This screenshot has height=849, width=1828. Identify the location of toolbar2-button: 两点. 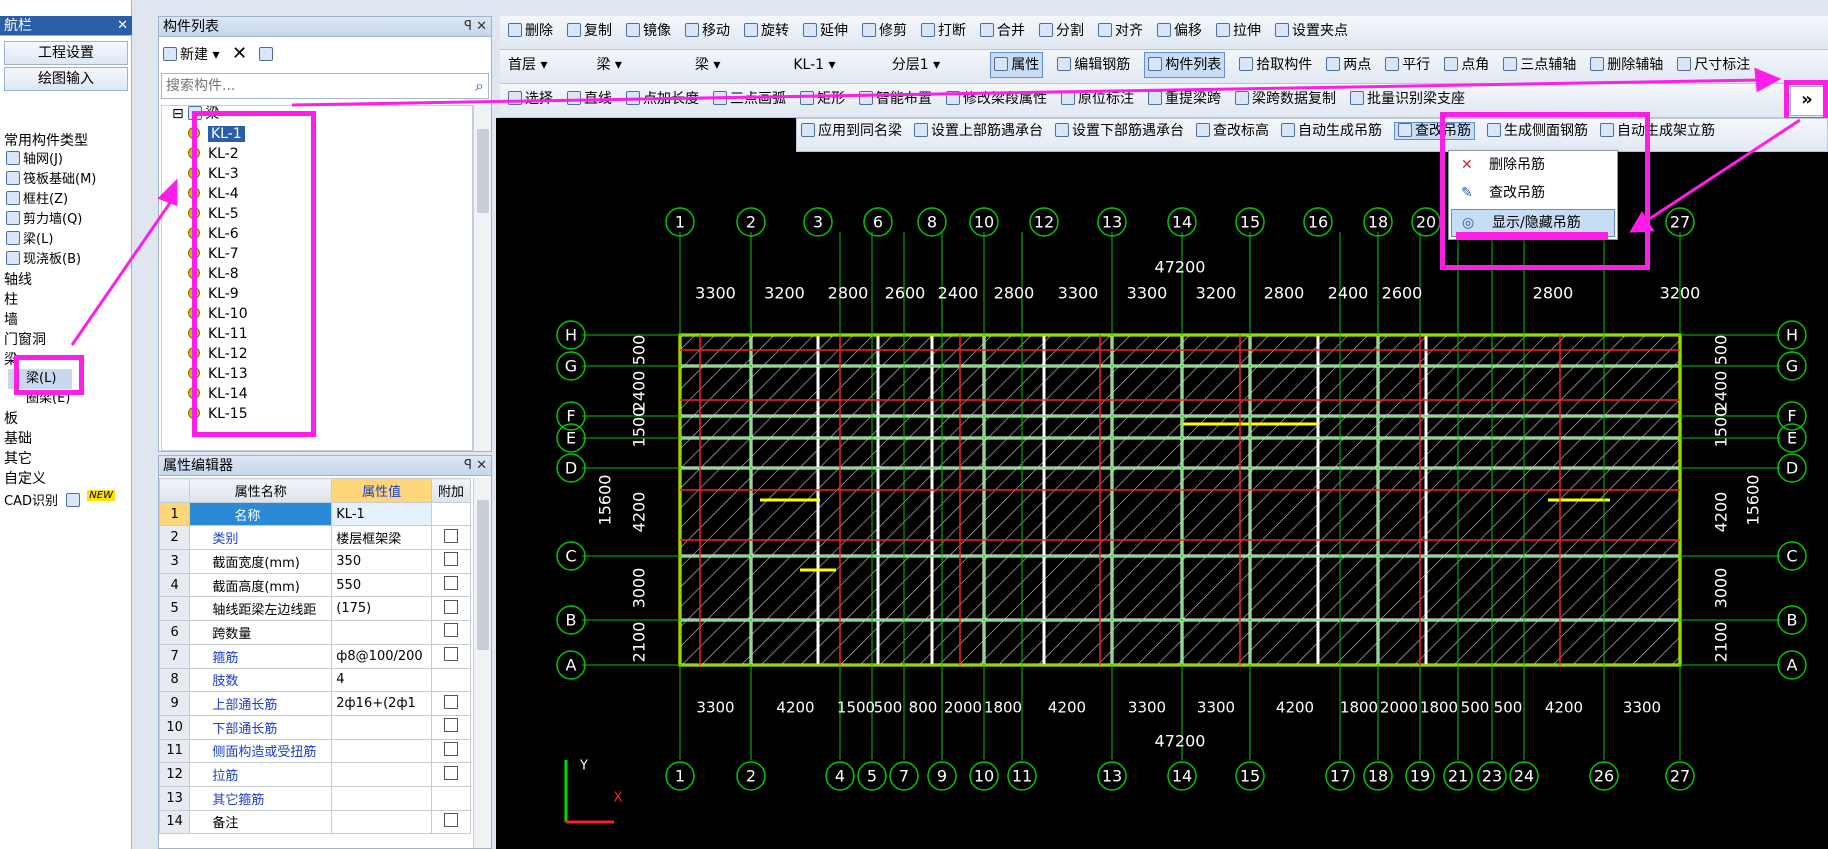
(1348, 65).